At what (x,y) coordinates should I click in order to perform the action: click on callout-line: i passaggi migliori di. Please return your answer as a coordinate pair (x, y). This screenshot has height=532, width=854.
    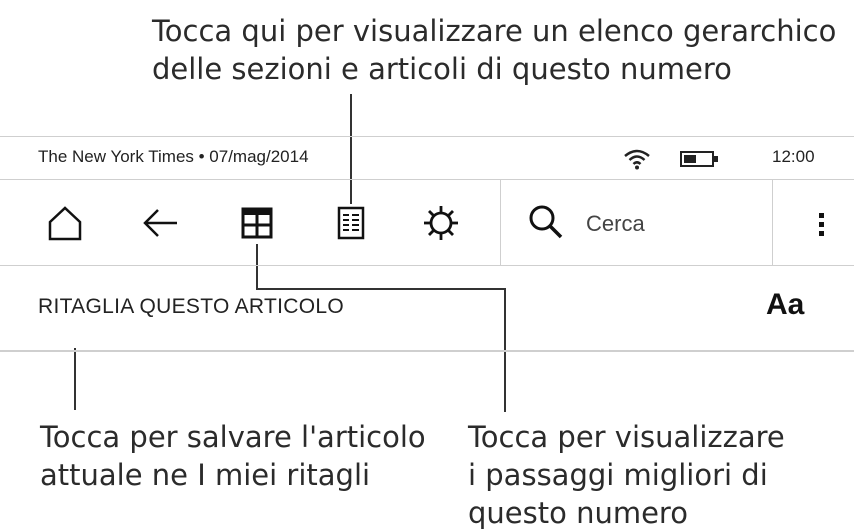
    Looking at the image, I should click on (618, 475).